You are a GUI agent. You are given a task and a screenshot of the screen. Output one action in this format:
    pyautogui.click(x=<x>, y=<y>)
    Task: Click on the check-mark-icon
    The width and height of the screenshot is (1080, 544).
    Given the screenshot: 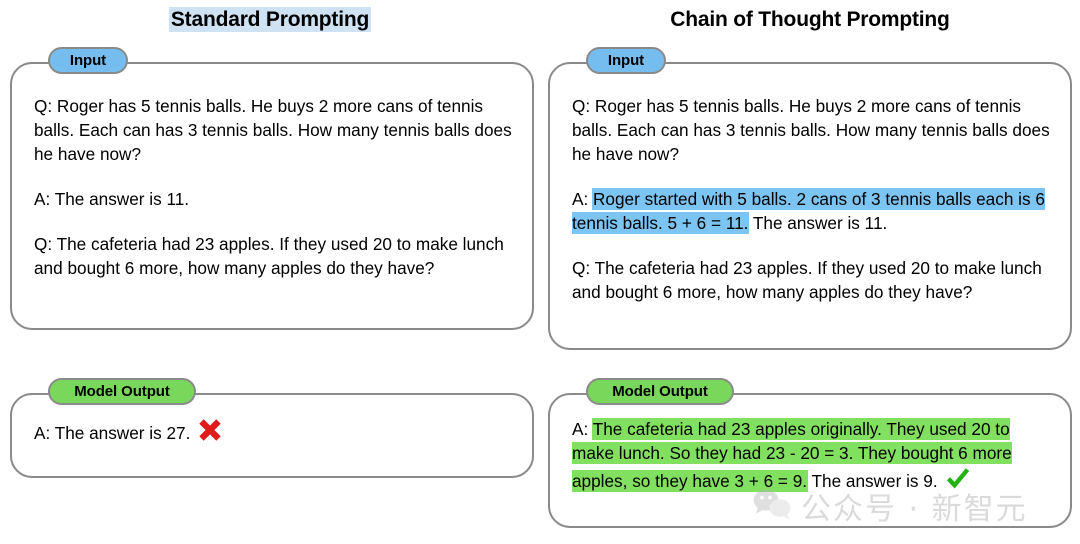 What is the action you would take?
    pyautogui.click(x=958, y=478)
    